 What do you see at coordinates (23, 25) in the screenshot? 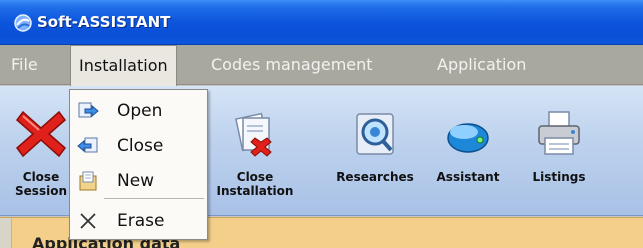
I see `app-logo-icon` at bounding box center [23, 25].